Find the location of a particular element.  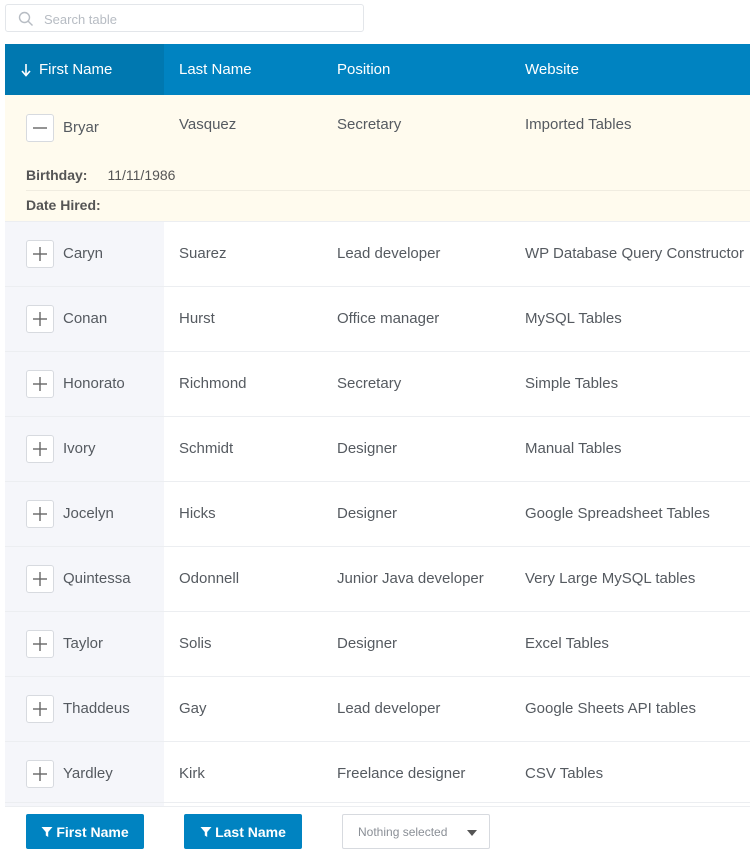

row-details: Birthday: 11/11/1986 Date Hired: is located at coordinates (377, 191).